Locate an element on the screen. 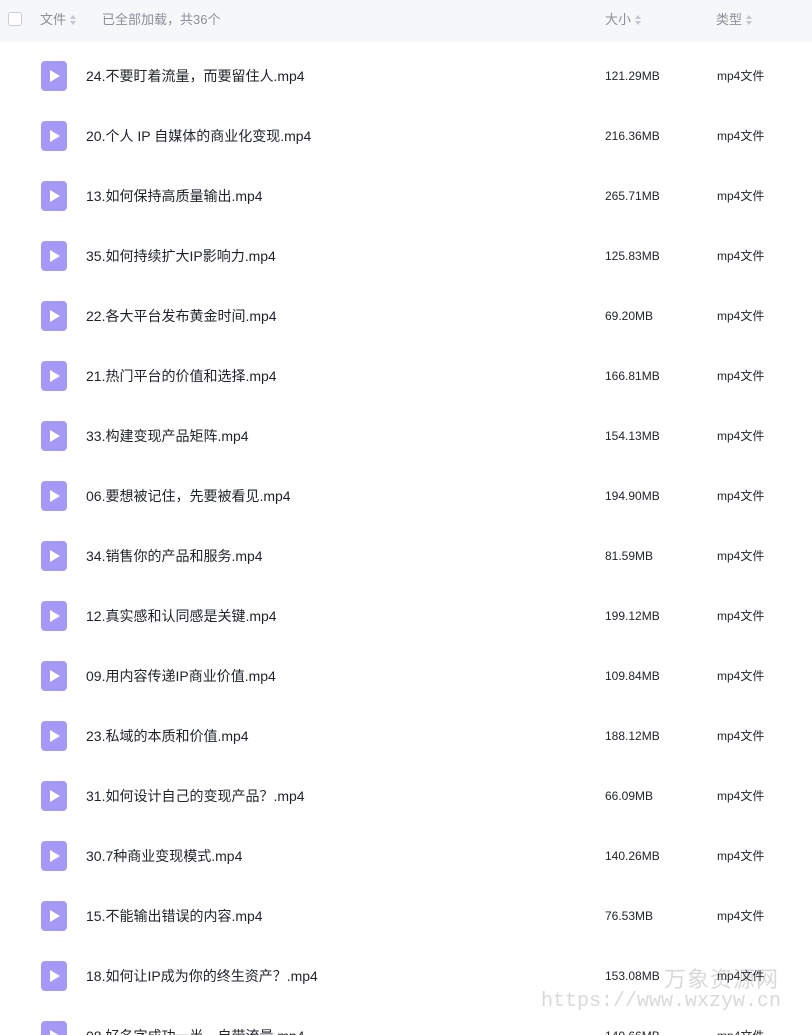 This screenshot has height=1035, width=812. file-size: 76.53MB is located at coordinates (629, 916).